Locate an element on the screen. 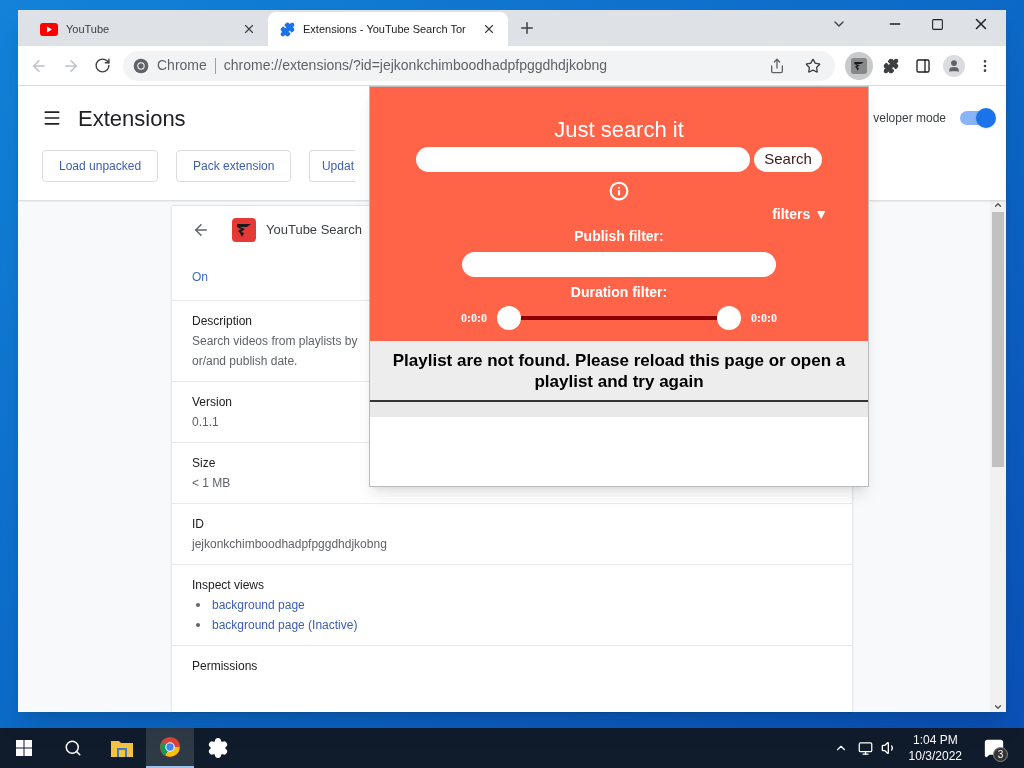  min-duration: 0:0:0 is located at coordinates (474, 318).